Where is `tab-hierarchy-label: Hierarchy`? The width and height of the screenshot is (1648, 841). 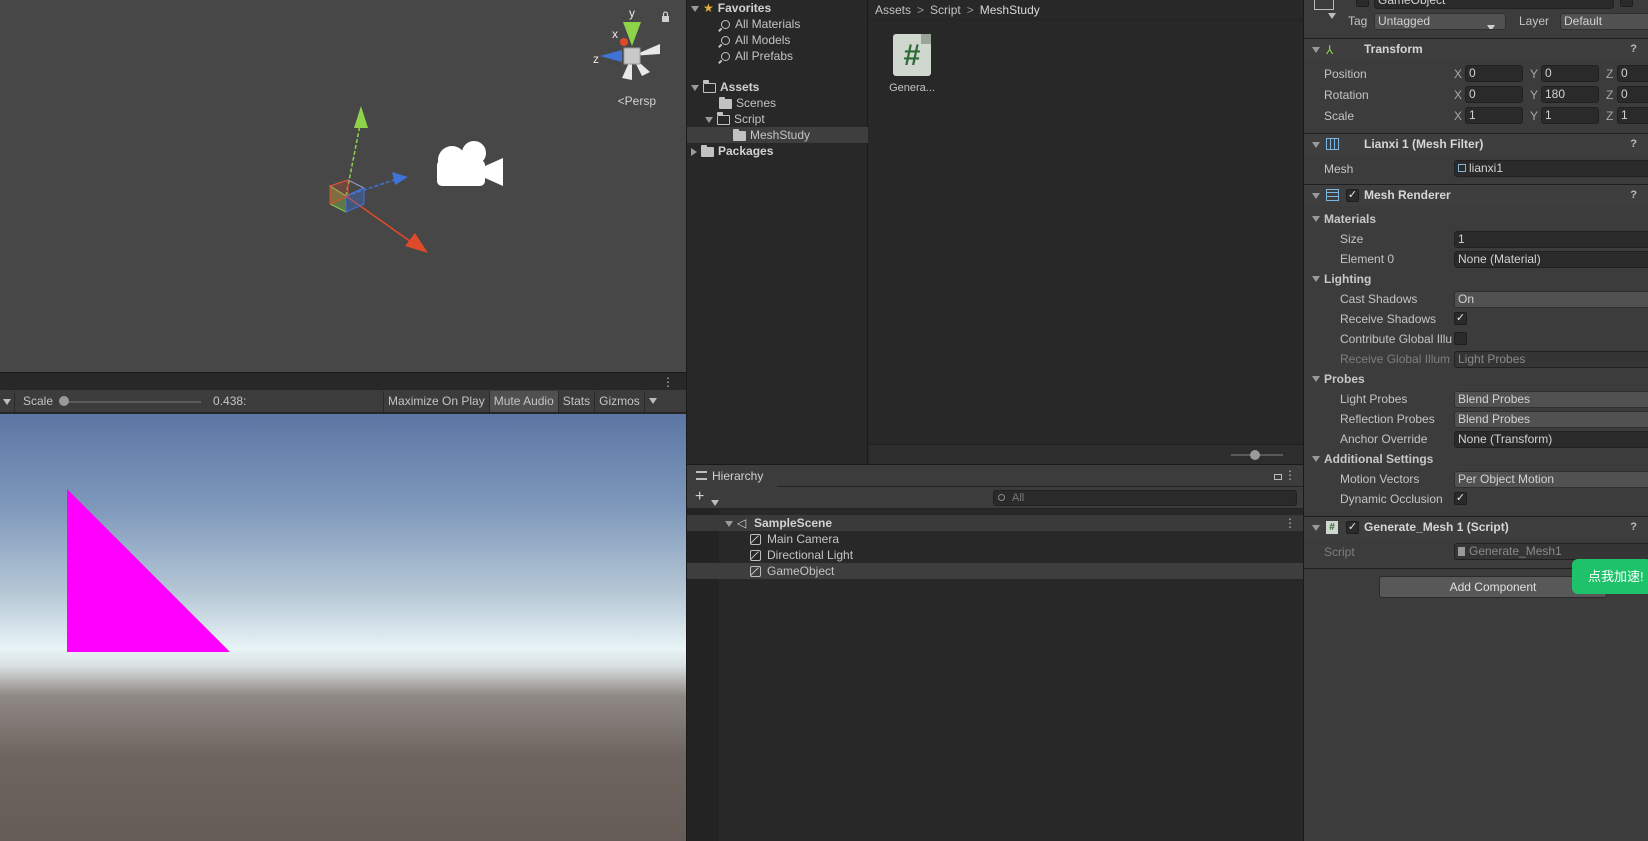
tab-hierarchy-label: Hierarchy is located at coordinates (738, 476).